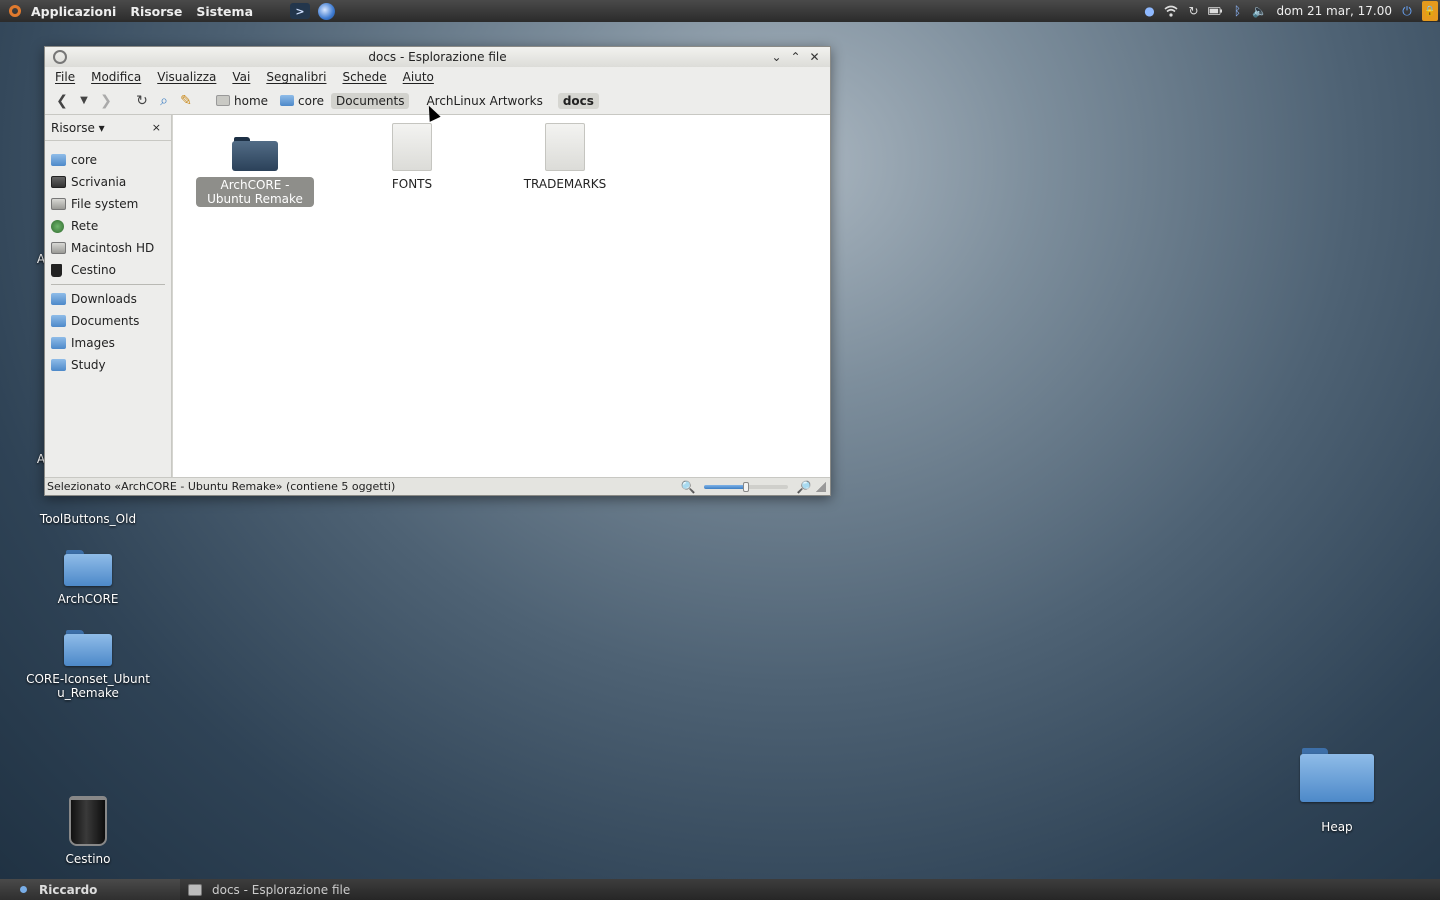  What do you see at coordinates (186, 101) in the screenshot?
I see `edit-location-icon: ✎` at bounding box center [186, 101].